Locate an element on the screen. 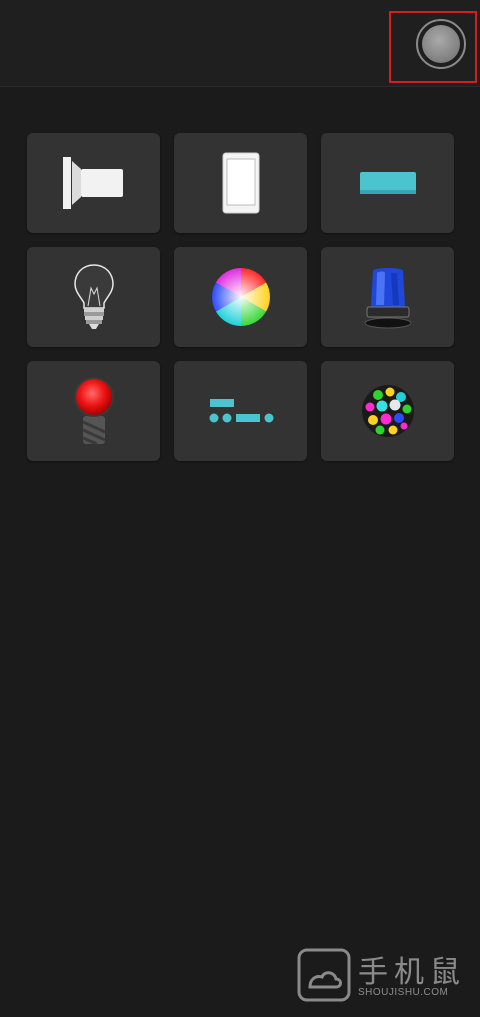  light-toggle-icon is located at coordinates (441, 44).